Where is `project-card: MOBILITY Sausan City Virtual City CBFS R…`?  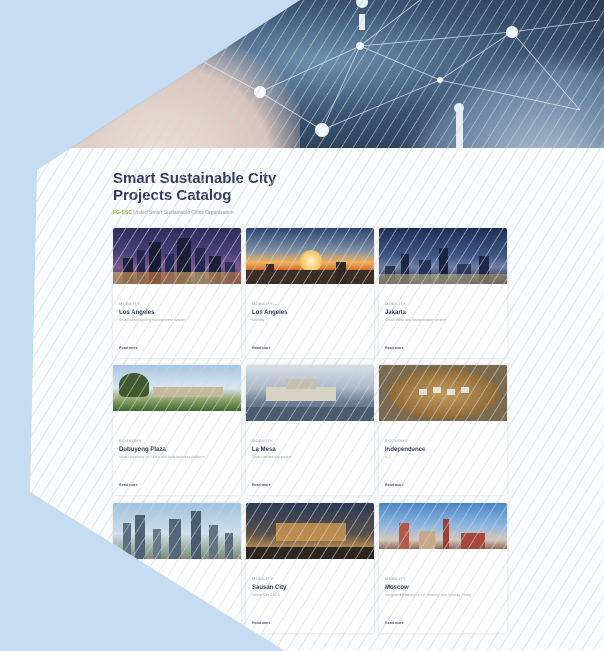
project-card: MOBILITY Sausan City Virtual City CBFS R… is located at coordinates (310, 568).